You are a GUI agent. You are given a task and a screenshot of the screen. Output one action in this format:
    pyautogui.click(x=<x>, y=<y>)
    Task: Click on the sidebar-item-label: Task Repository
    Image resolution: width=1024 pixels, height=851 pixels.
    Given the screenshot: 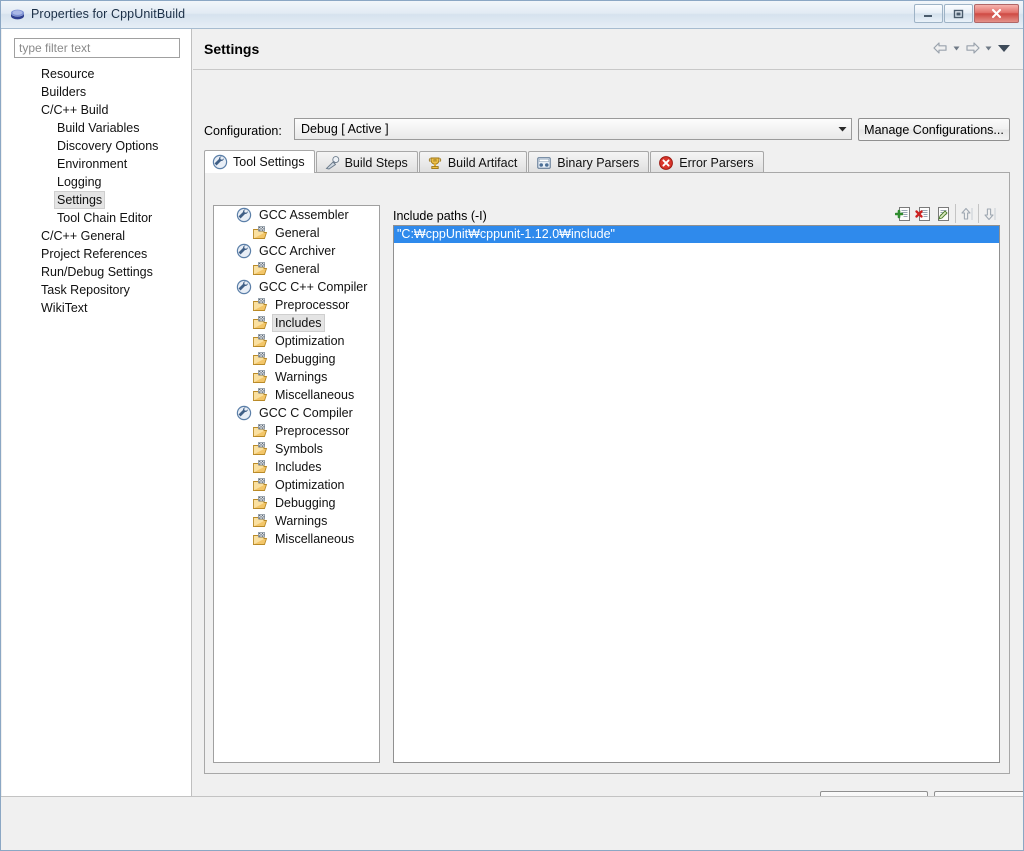 What is the action you would take?
    pyautogui.click(x=85, y=290)
    